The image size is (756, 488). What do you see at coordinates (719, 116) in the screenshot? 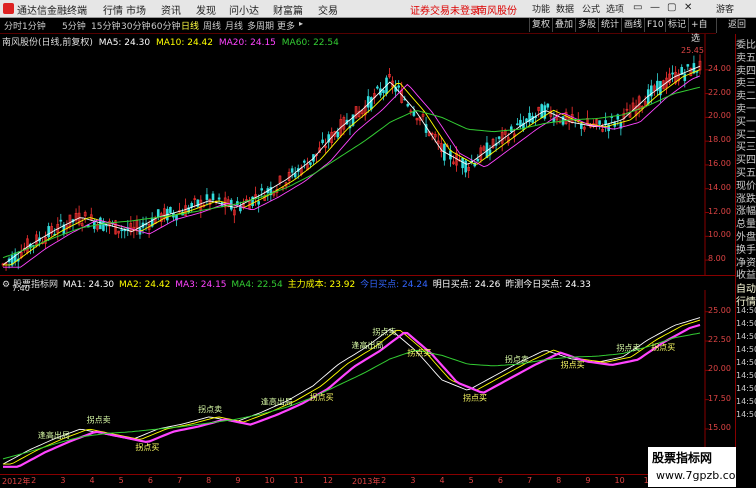
I see `y-tick-label: 20.00` at bounding box center [719, 116].